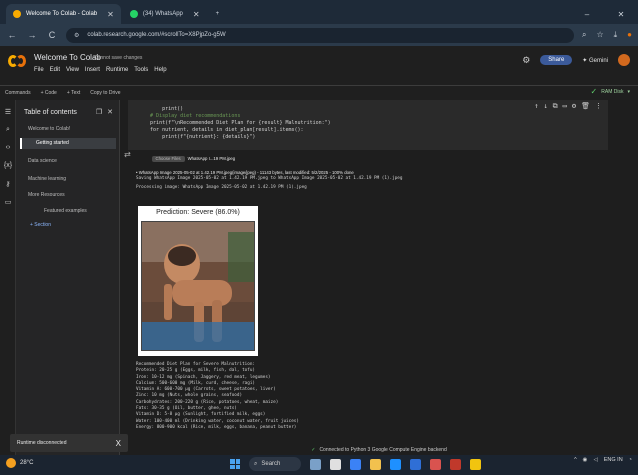 The width and height of the screenshot is (638, 475). Describe the element at coordinates (19, 463) in the screenshot. I see `weather-widget: 28°C` at that location.